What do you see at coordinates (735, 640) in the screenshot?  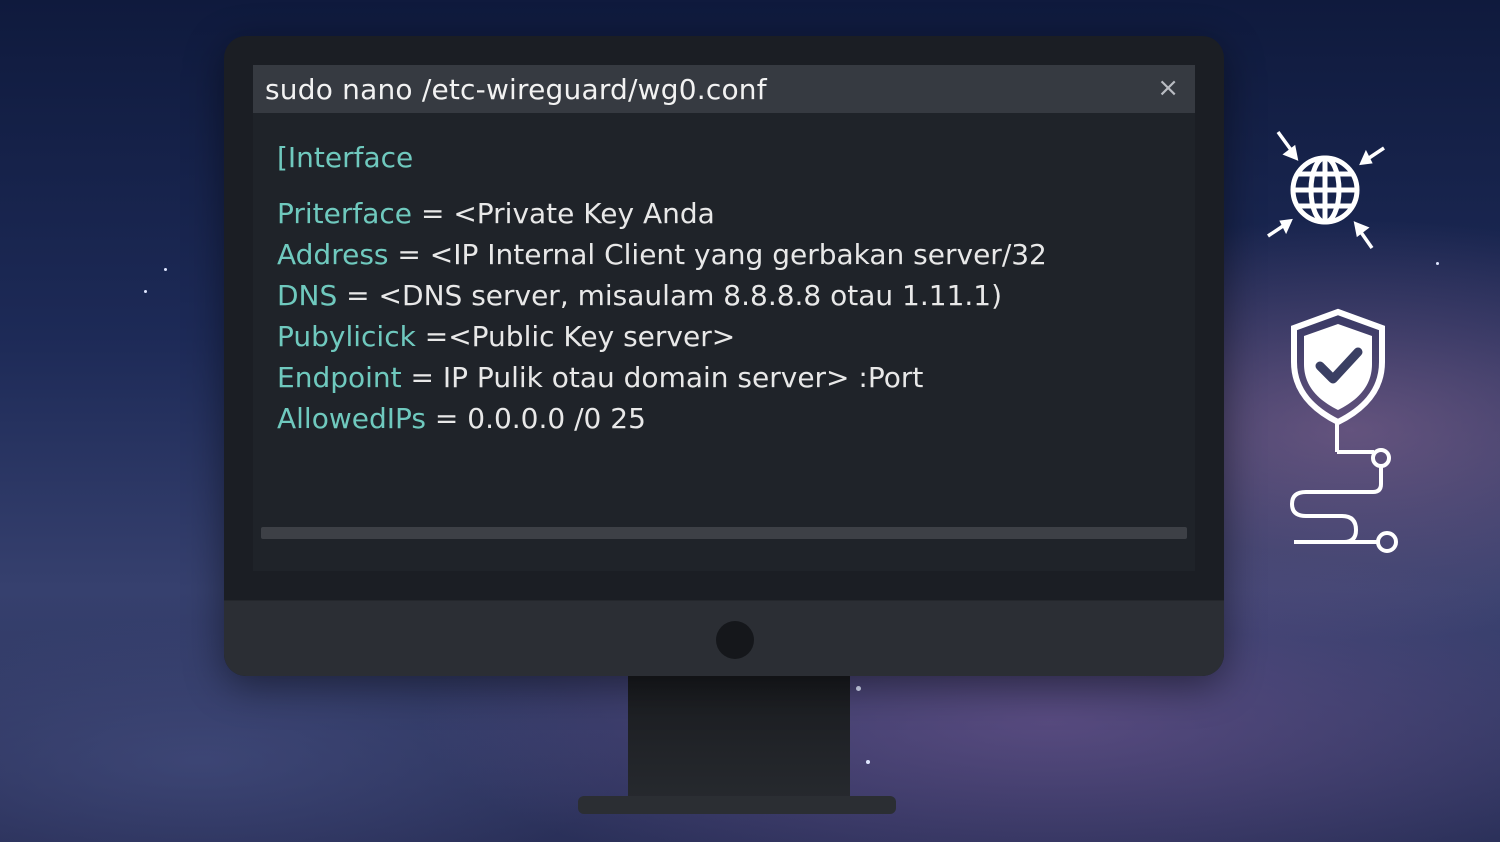 I see `monitor-logo-dot` at bounding box center [735, 640].